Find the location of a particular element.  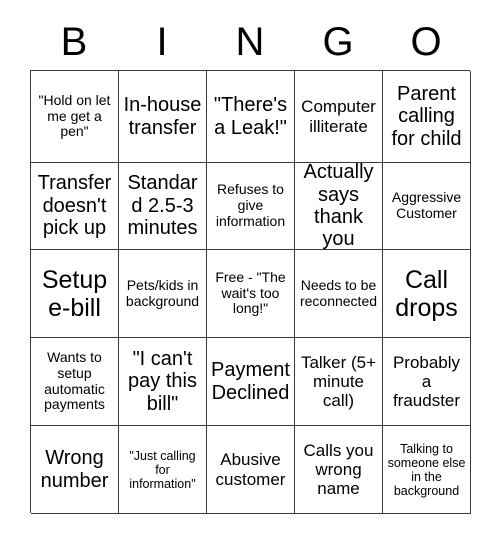

bingo-cell: Payment Declined is located at coordinates (251, 382).